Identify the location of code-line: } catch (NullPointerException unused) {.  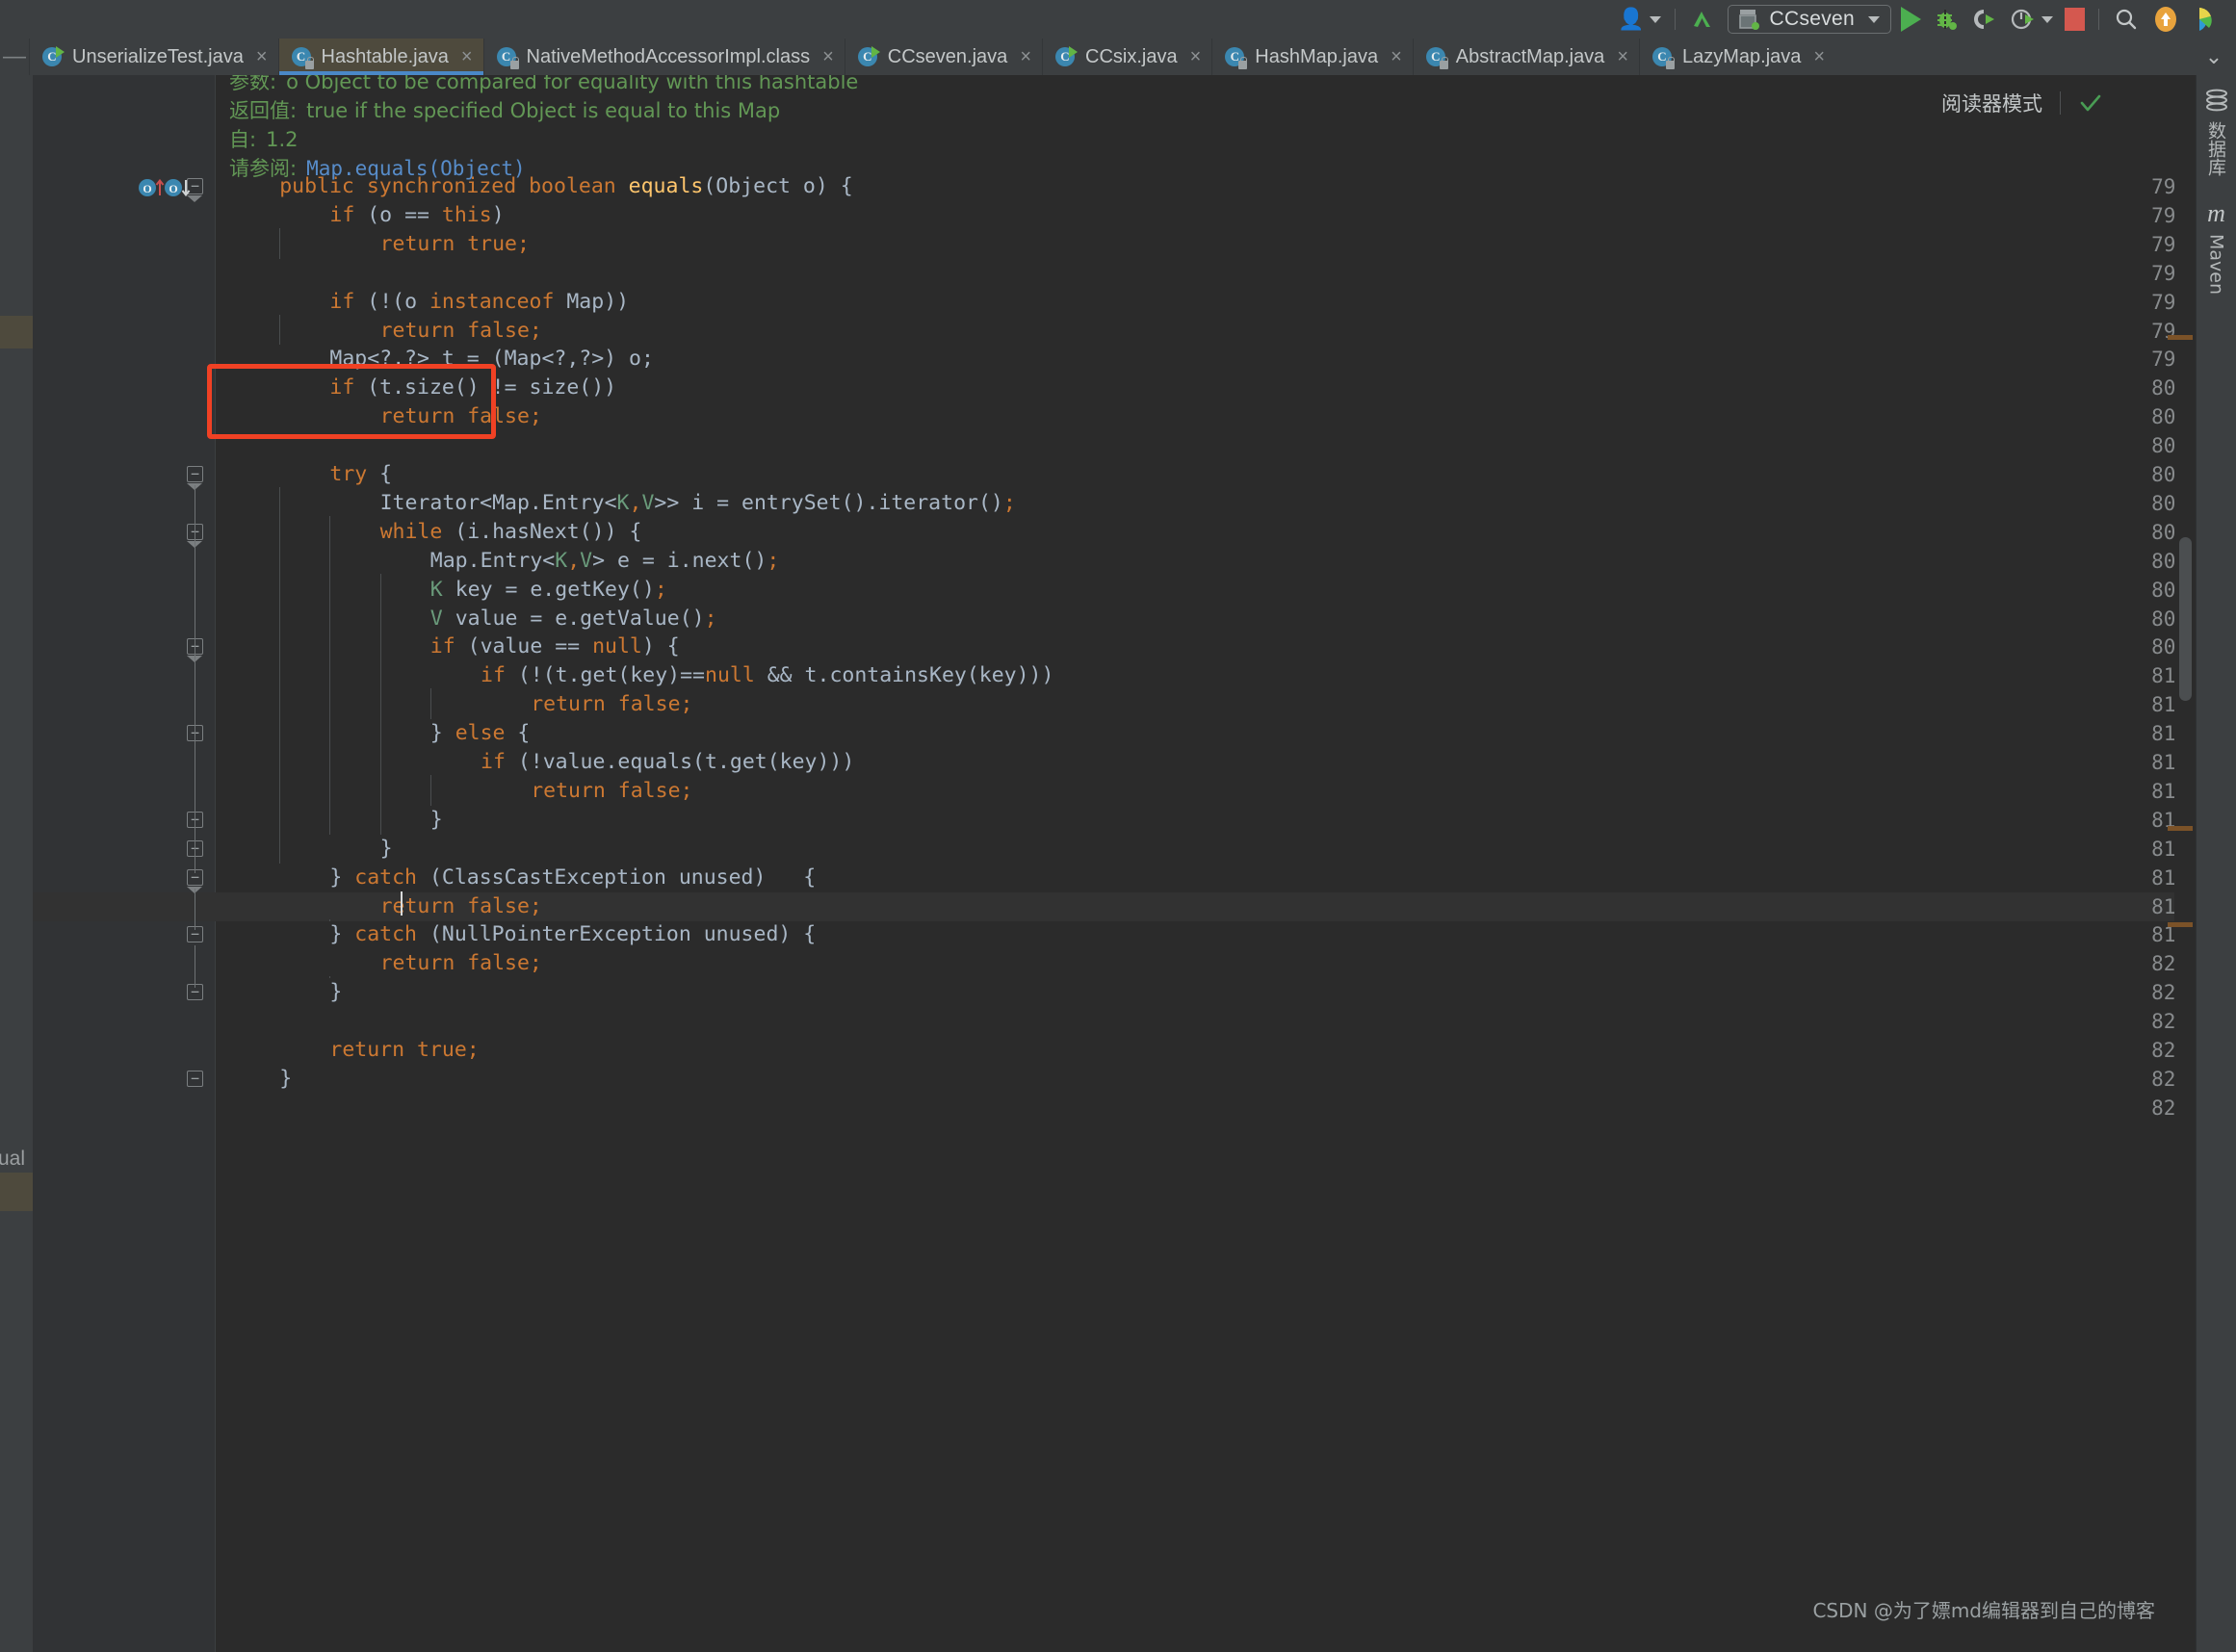
(566, 934).